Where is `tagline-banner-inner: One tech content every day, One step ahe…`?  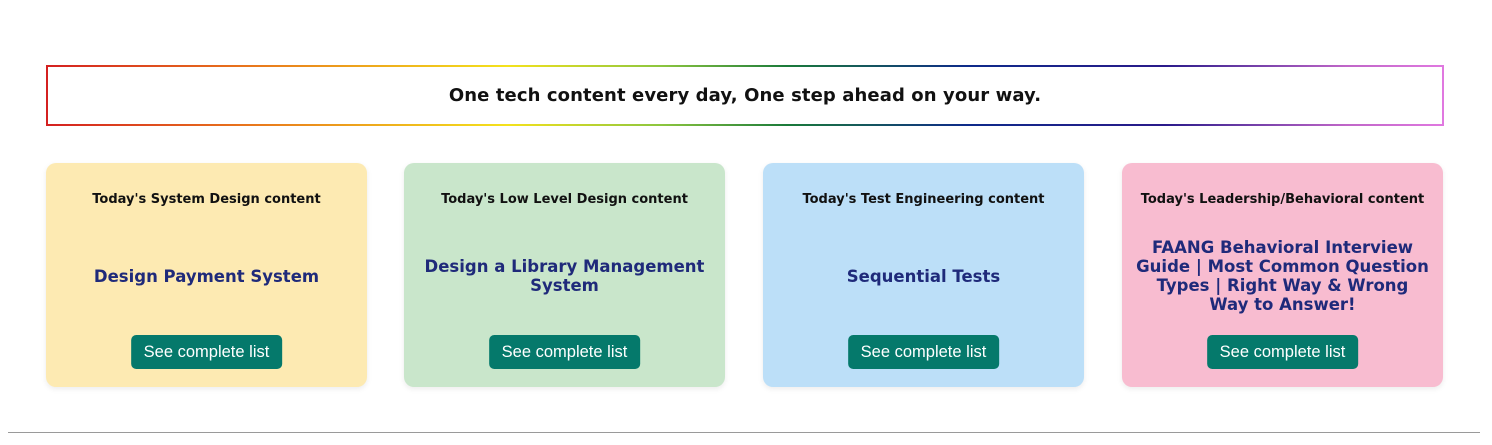 tagline-banner-inner: One tech content every day, One step ahe… is located at coordinates (745, 95).